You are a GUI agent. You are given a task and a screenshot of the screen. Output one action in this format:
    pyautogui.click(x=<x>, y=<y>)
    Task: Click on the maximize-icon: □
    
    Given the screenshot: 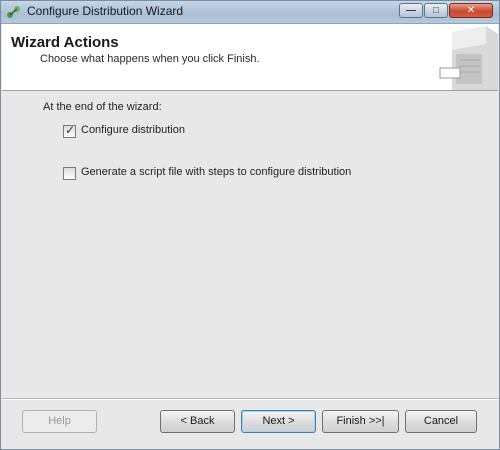 What is the action you would take?
    pyautogui.click(x=436, y=10)
    